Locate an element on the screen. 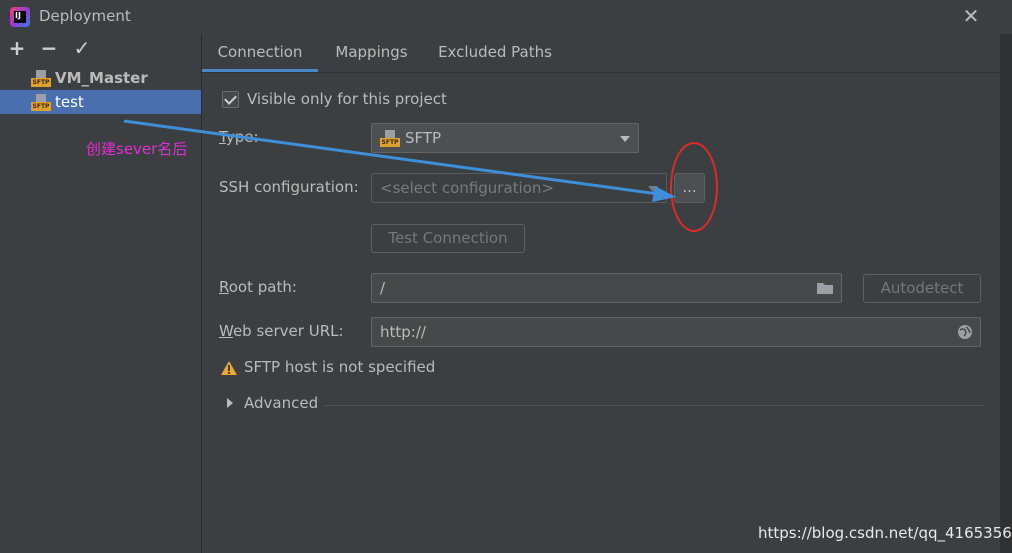  annotation-arrow is located at coordinates (399, 160).